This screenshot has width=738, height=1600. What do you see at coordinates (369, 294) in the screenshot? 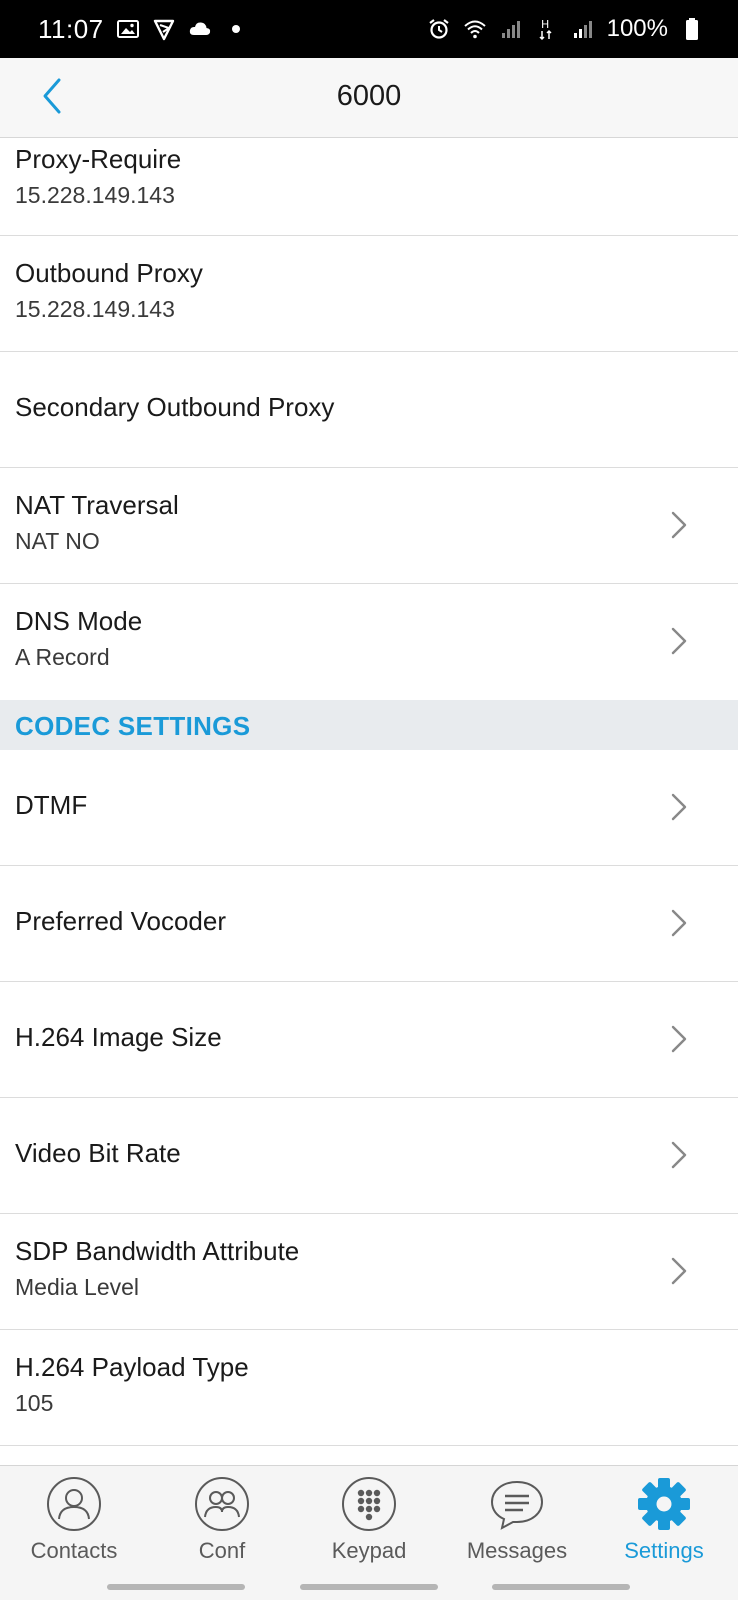
I see `setting-row-outbound-proxy: Outbound Proxy 15.228.149.143` at bounding box center [369, 294].